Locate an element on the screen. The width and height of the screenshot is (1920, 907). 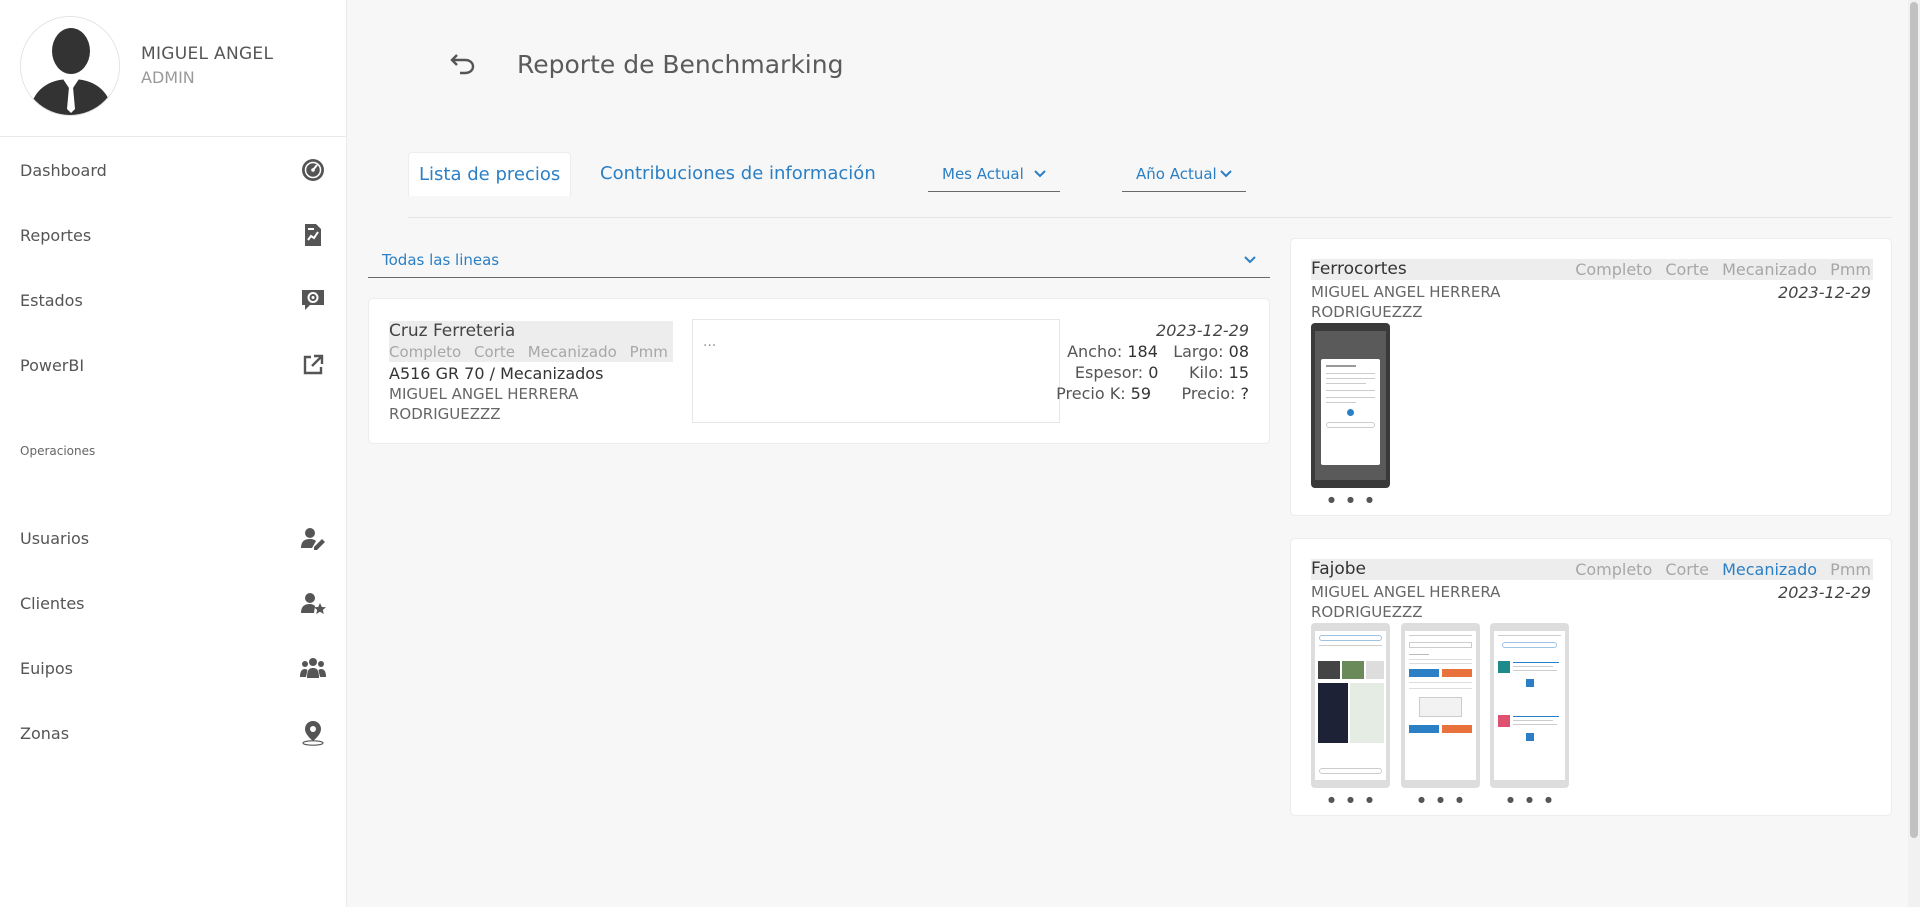
vertical-scrollbar is located at coordinates (1914, 453).